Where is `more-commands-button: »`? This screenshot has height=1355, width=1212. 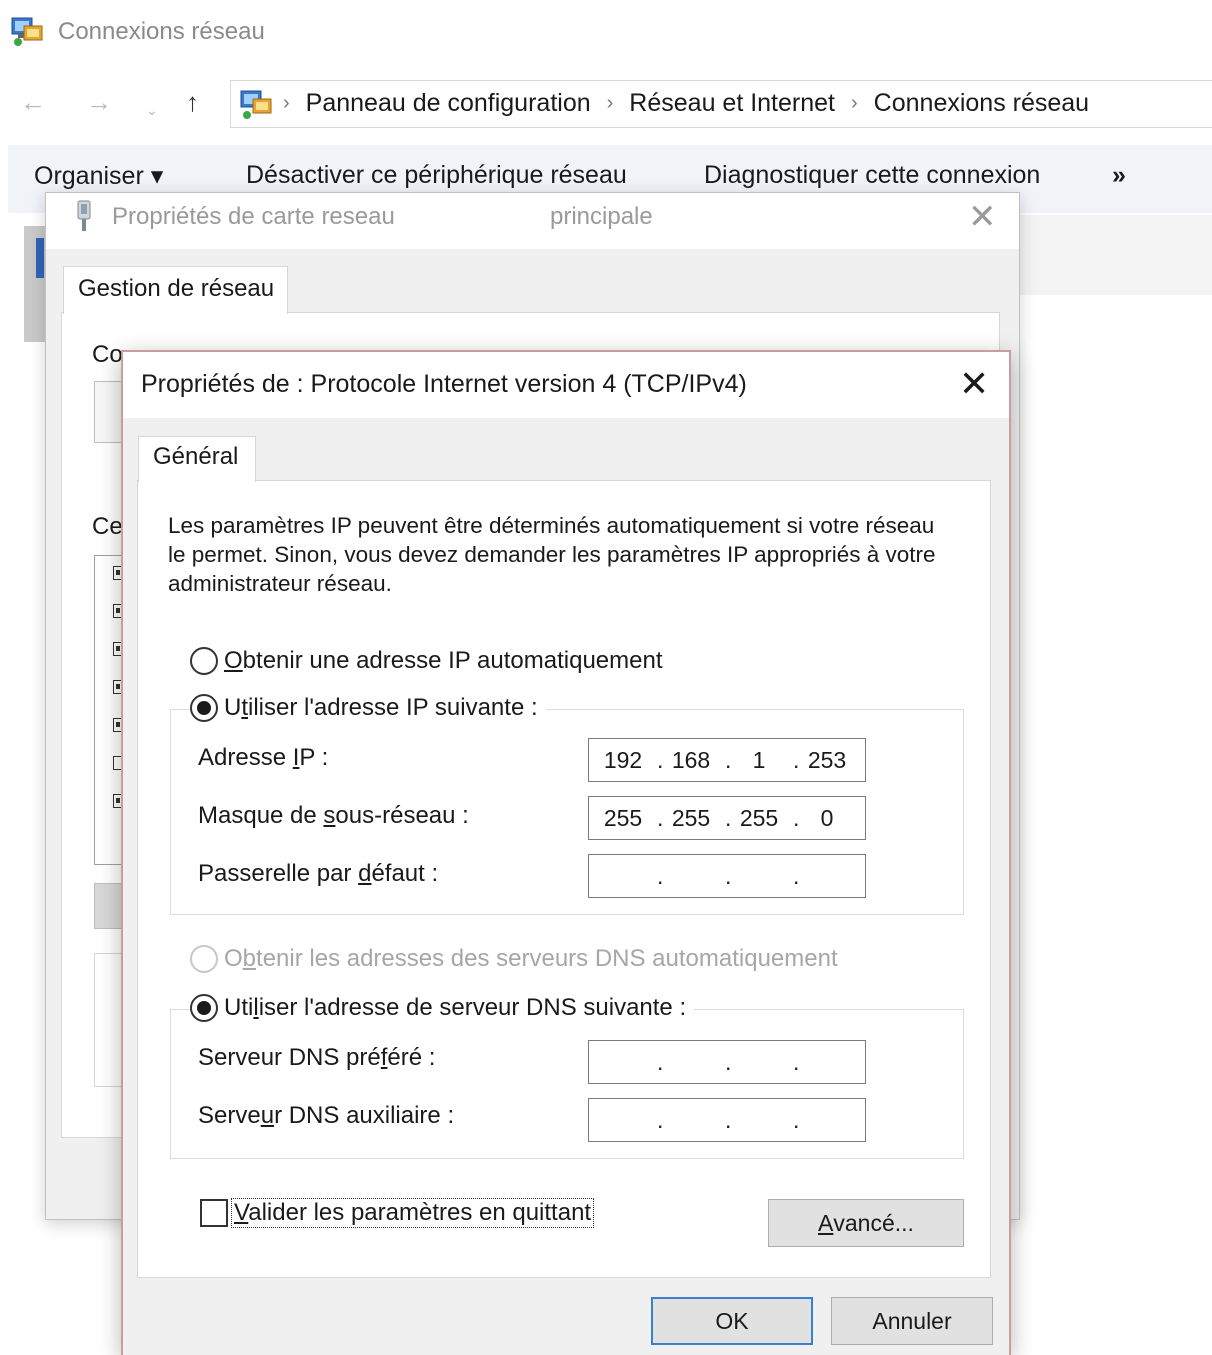
more-commands-button: » is located at coordinates (1119, 175).